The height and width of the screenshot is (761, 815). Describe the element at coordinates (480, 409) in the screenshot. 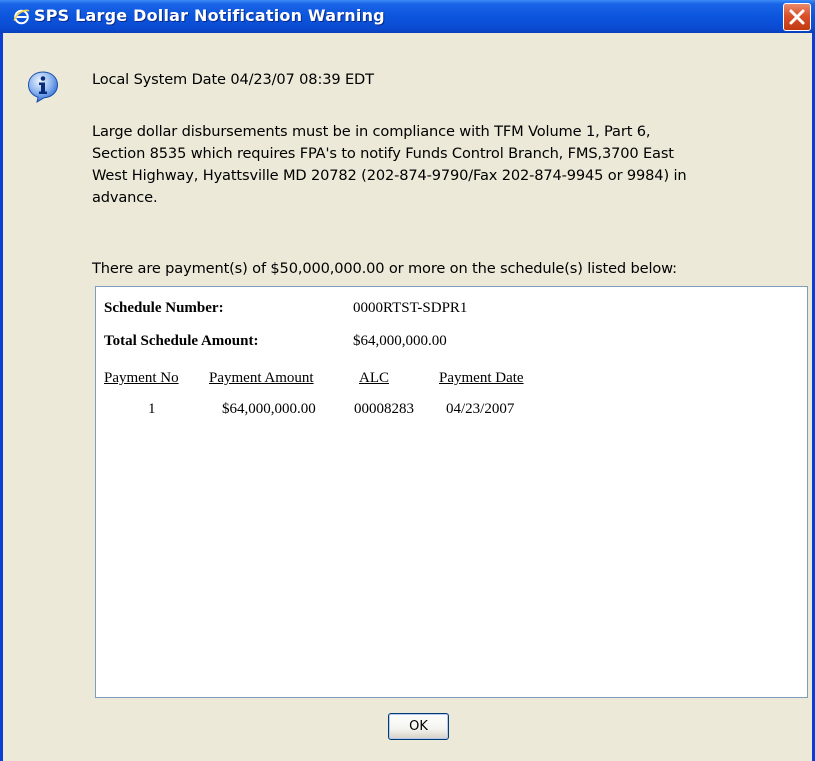

I see `payment-date-cell: 04/23/2007` at that location.